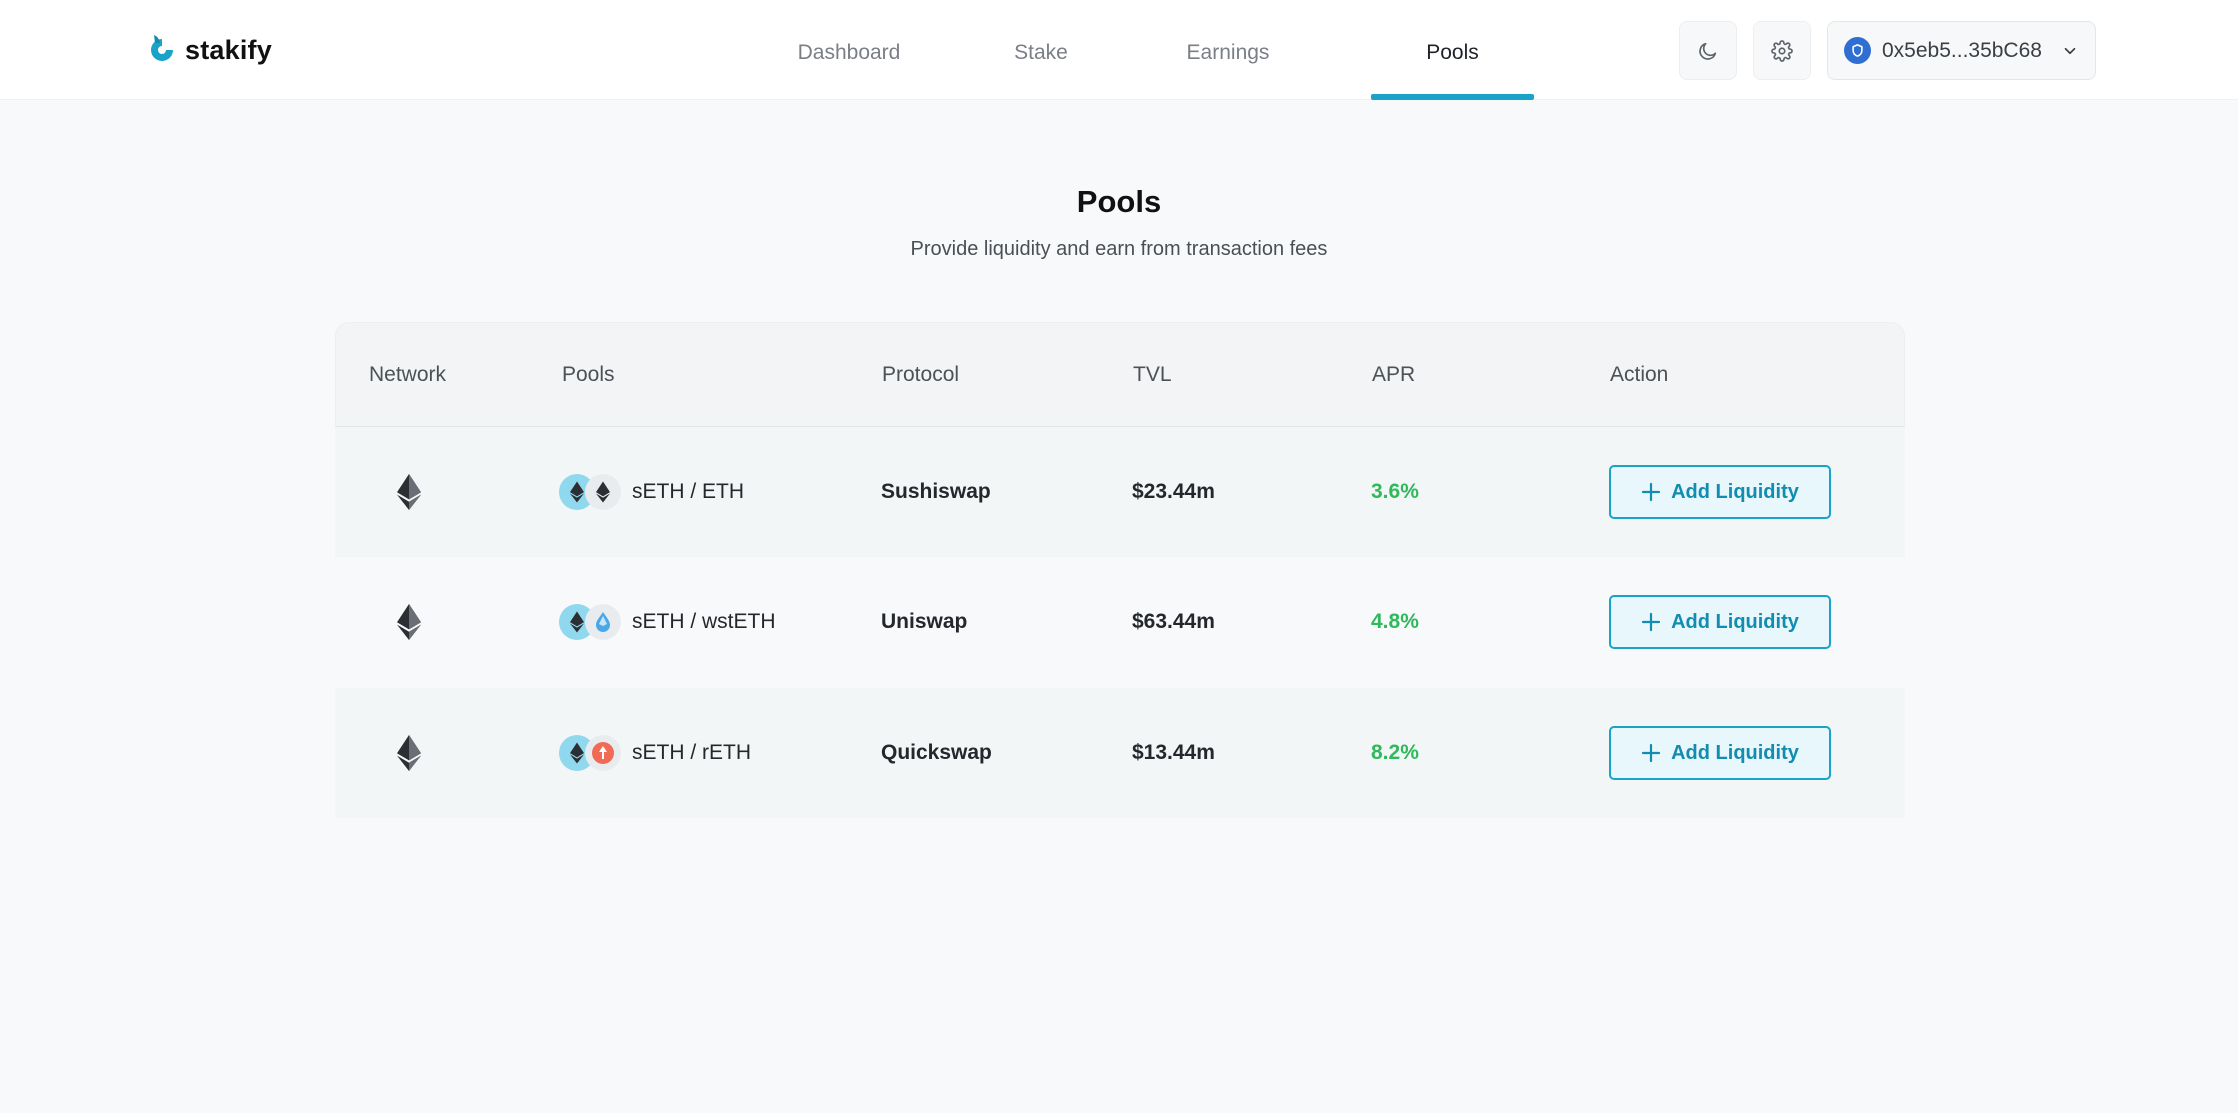  I want to click on theme-toggle-button, so click(1708, 50).